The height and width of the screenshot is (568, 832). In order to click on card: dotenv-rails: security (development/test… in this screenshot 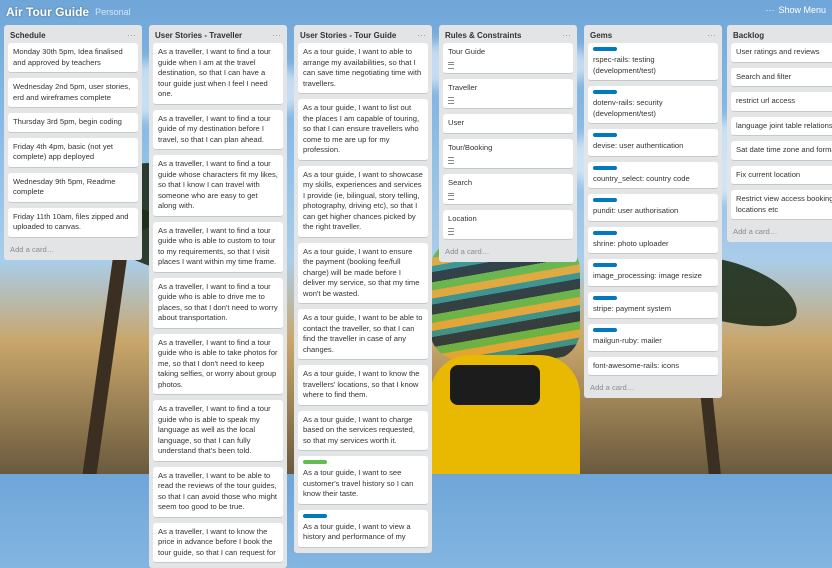, I will do `click(653, 105)`.